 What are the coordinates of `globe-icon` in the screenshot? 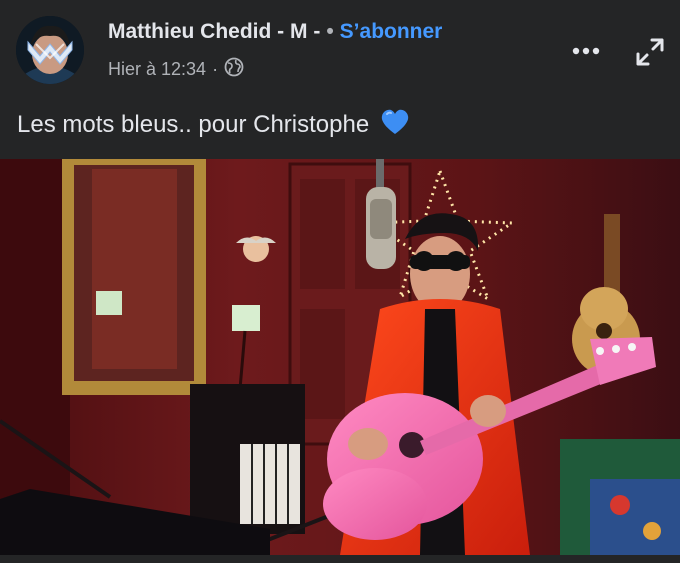 It's located at (234, 69).